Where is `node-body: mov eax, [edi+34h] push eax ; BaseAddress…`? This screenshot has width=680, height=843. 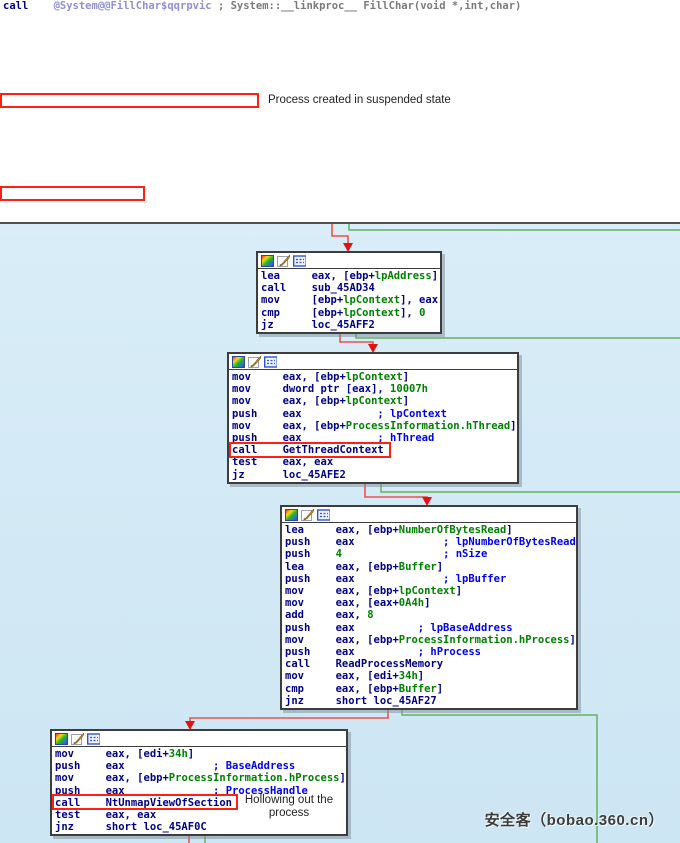
node-body: mov eax, [edi+34h] push eax ; BaseAddress… is located at coordinates (199, 790).